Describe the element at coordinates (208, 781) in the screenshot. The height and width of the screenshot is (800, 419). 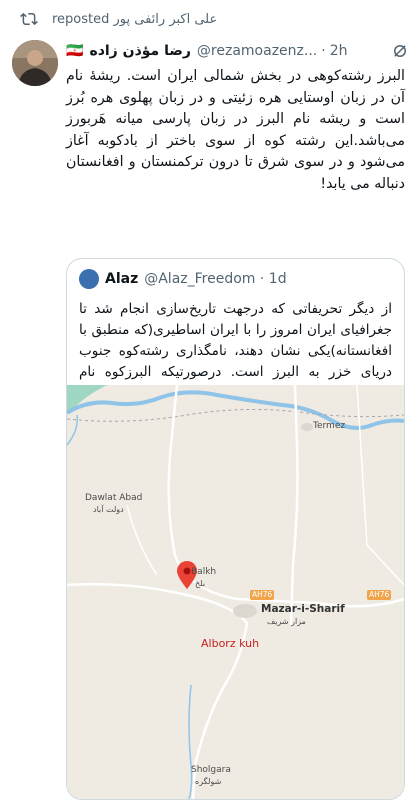
I see `place-label-sholgara-fa: شولگره` at that location.